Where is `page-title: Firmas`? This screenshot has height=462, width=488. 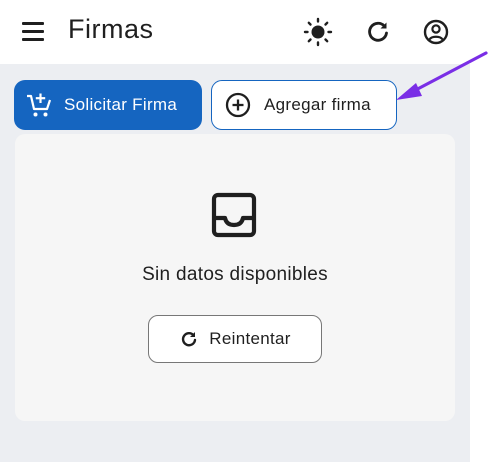 page-title: Firmas is located at coordinates (111, 29).